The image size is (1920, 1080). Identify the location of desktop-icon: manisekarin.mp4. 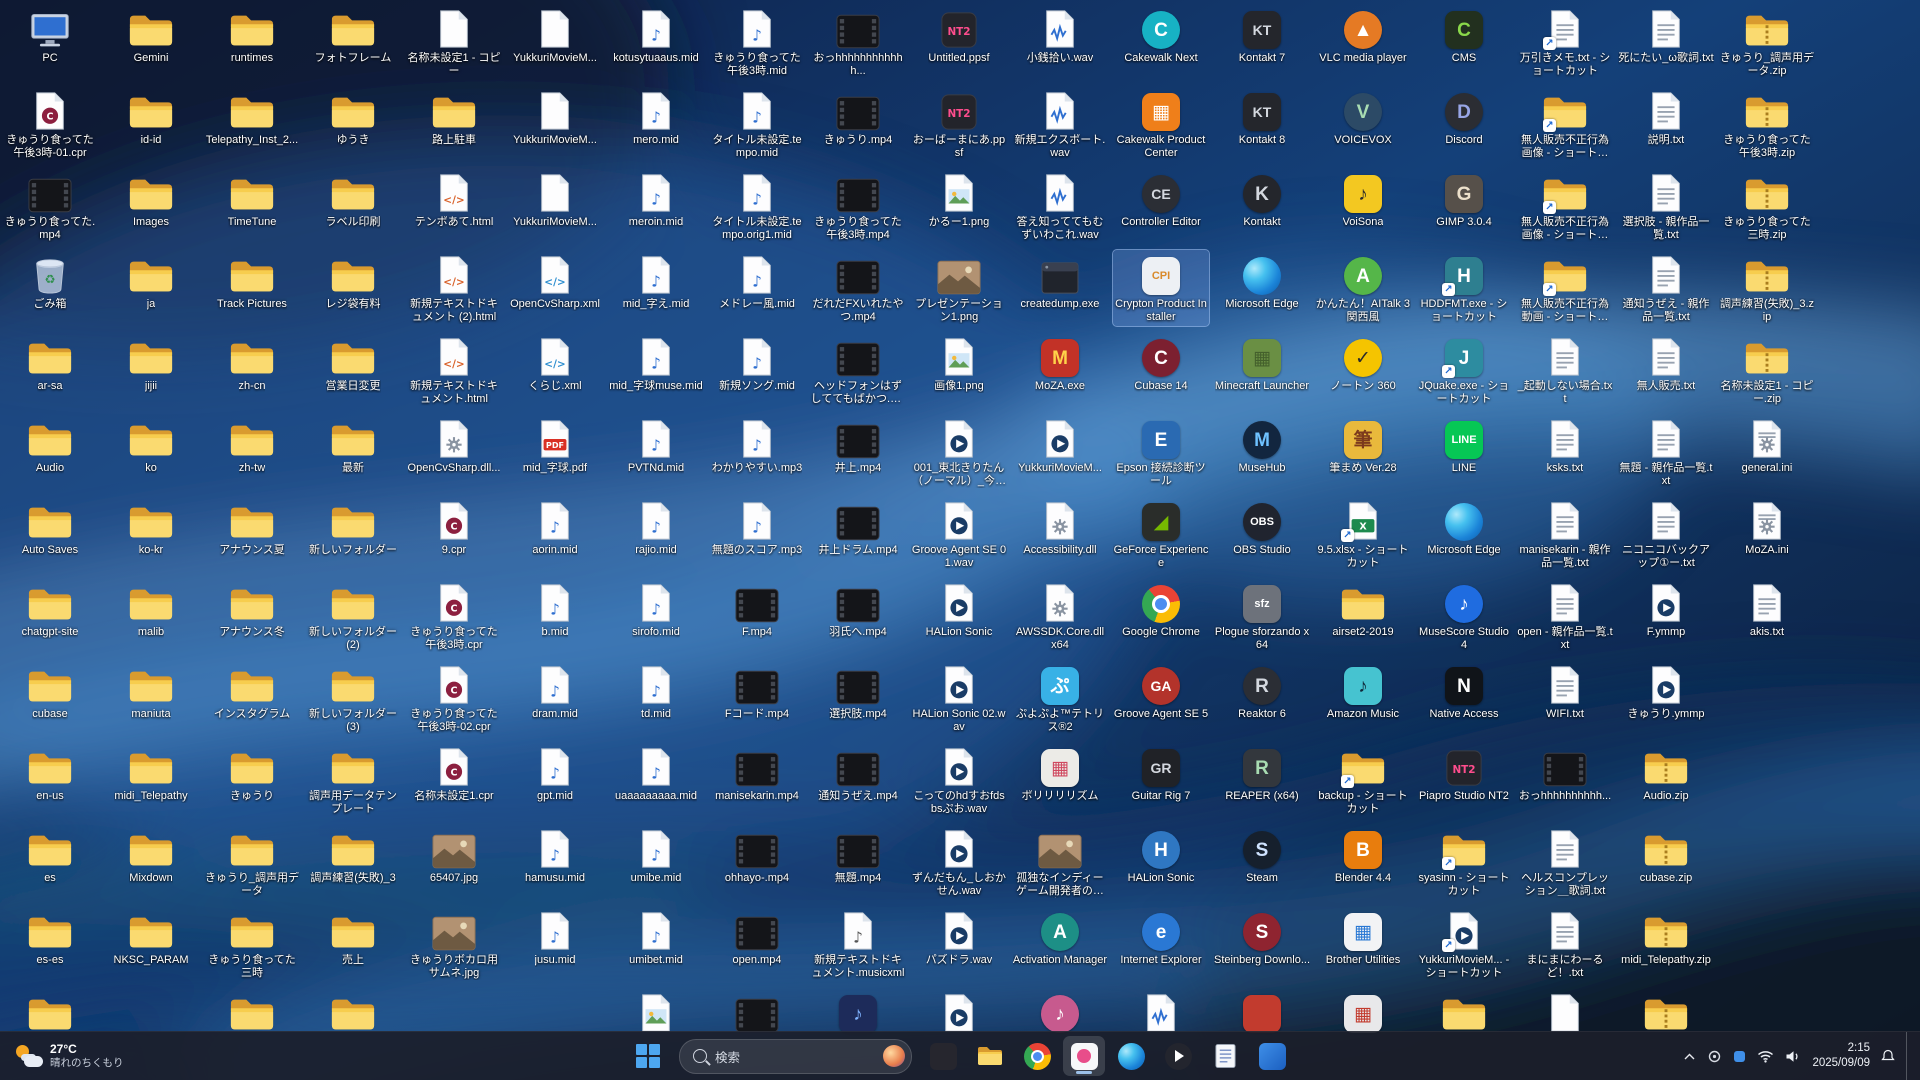
(757, 773).